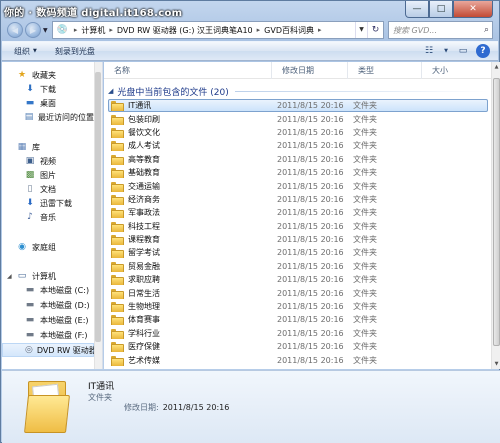 The height and width of the screenshot is (443, 500). What do you see at coordinates (15, 30) in the screenshot?
I see `back-button: ◀` at bounding box center [15, 30].